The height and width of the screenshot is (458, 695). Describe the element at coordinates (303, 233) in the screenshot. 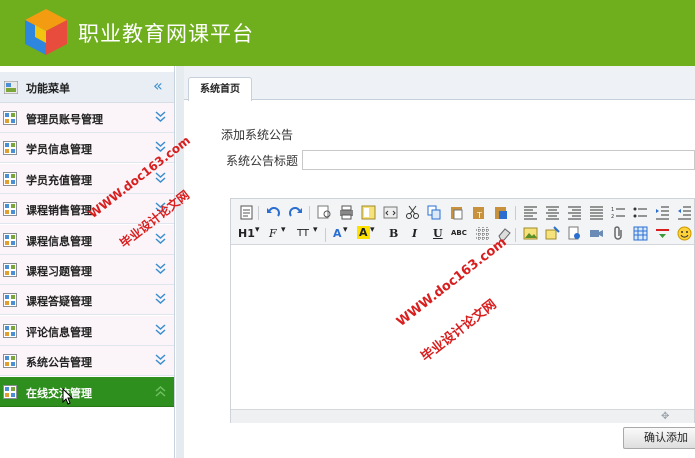

I see `font-size-dropdown: TT` at that location.